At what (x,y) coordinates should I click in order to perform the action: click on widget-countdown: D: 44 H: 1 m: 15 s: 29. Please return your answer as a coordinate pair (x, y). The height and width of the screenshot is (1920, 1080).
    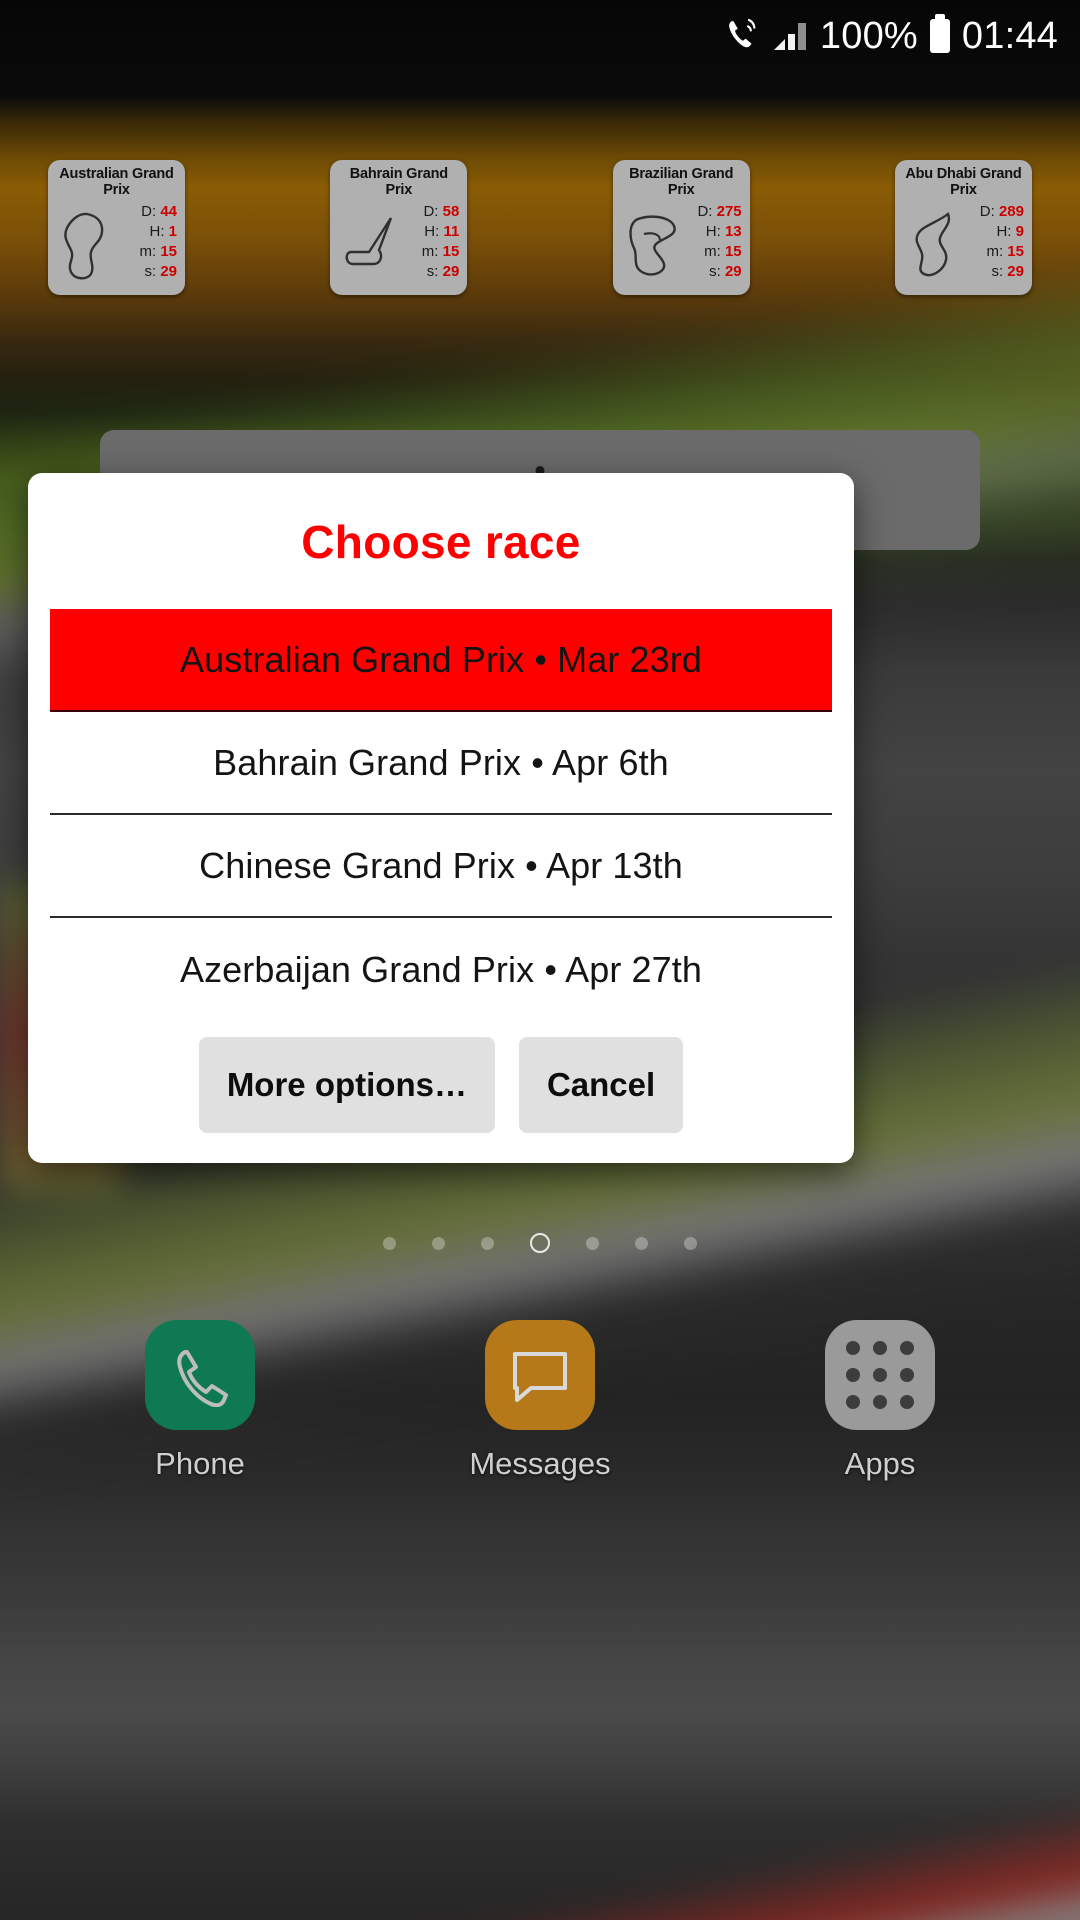
    Looking at the image, I should click on (158, 242).